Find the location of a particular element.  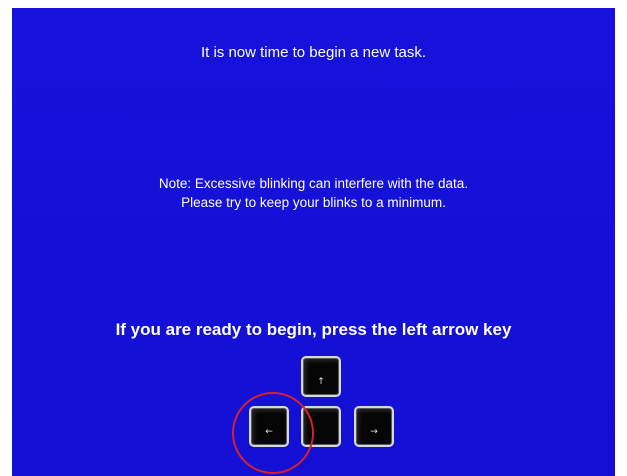

right-arrow-icon: → is located at coordinates (374, 432).